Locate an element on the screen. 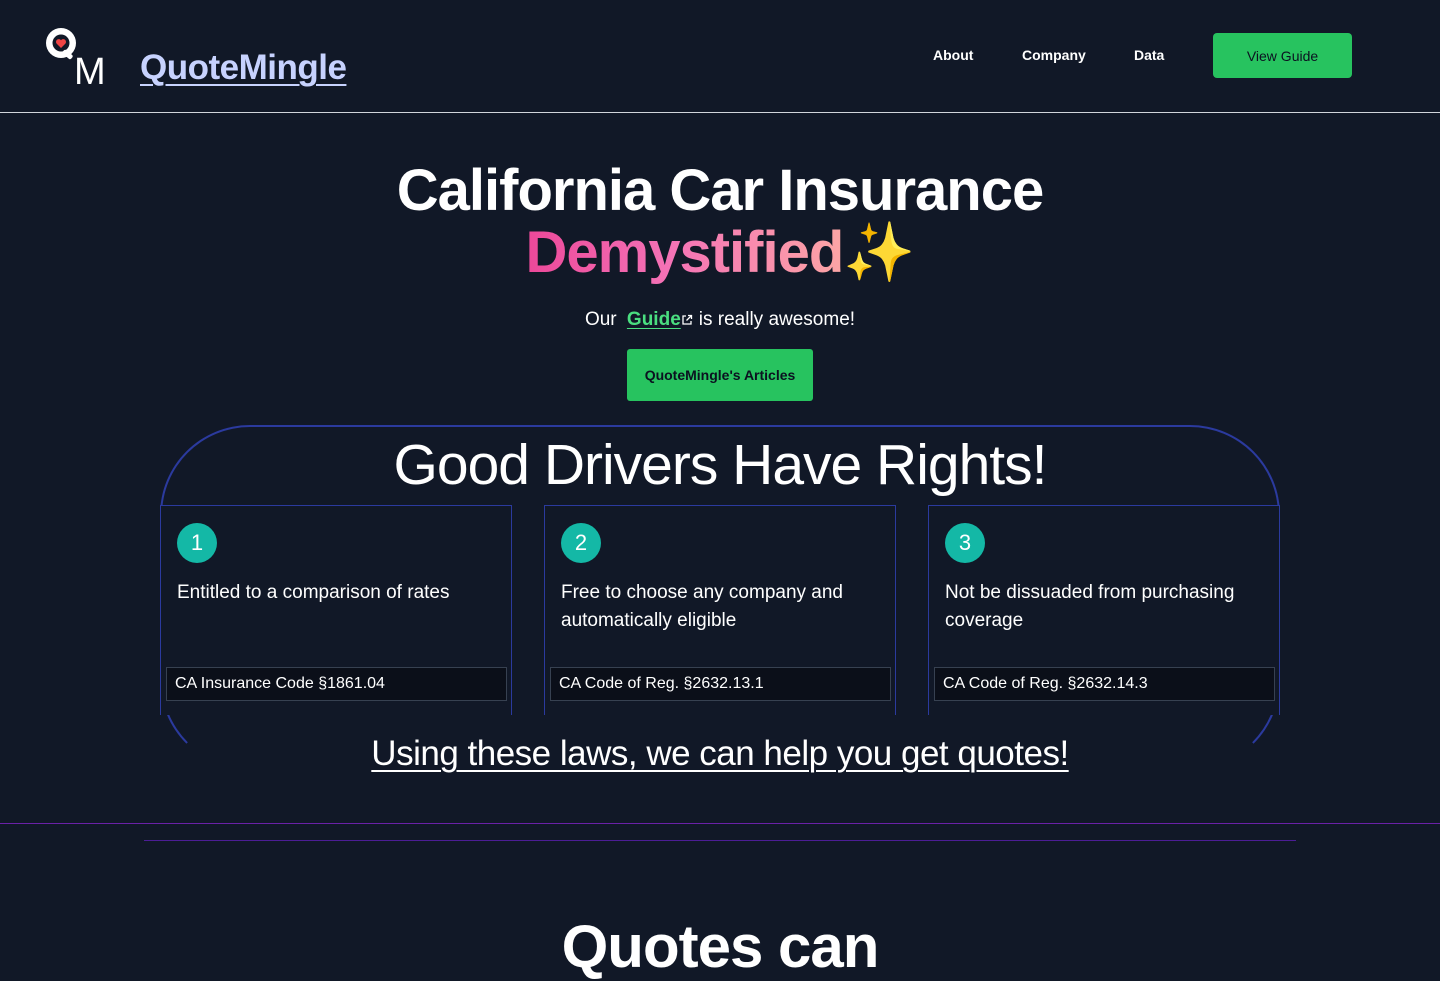 The image size is (1440, 981). step-number: 3 is located at coordinates (965, 543).